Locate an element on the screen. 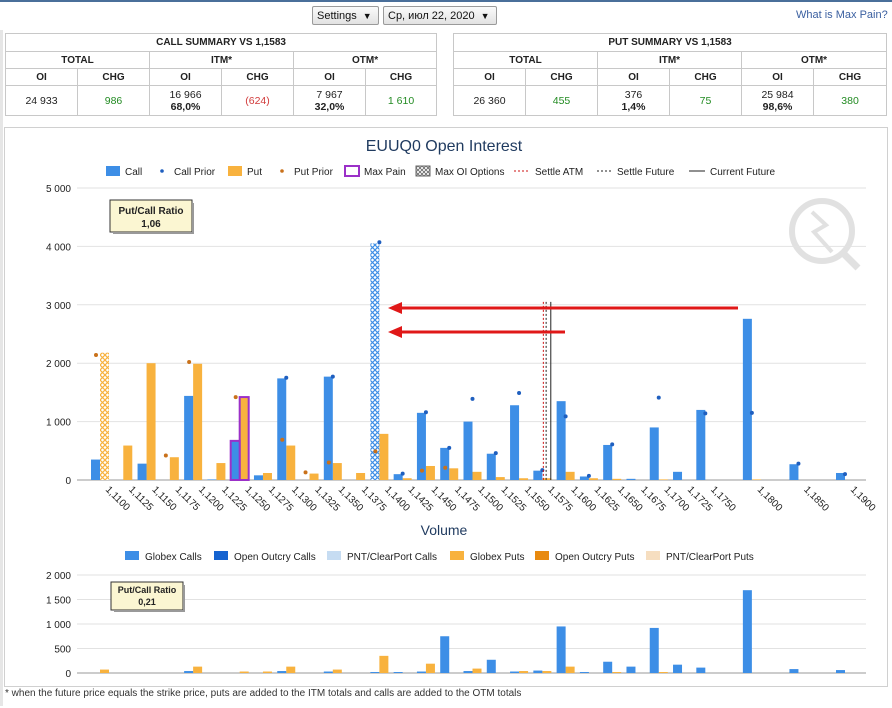 The height and width of the screenshot is (708, 892). legend-globex-puts: Globex Puts is located at coordinates (487, 557).